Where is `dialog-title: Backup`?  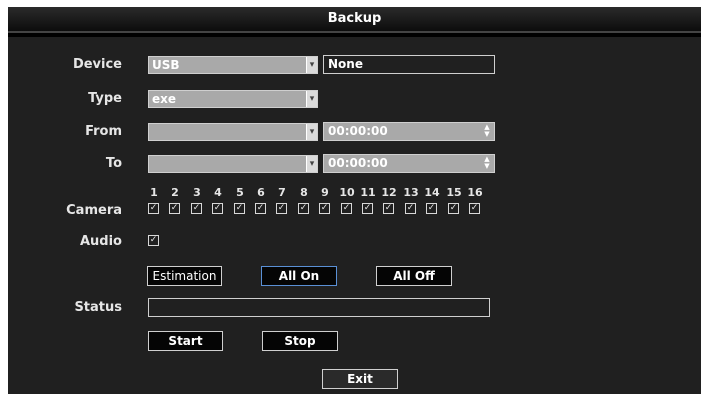
dialog-title: Backup is located at coordinates (354, 18).